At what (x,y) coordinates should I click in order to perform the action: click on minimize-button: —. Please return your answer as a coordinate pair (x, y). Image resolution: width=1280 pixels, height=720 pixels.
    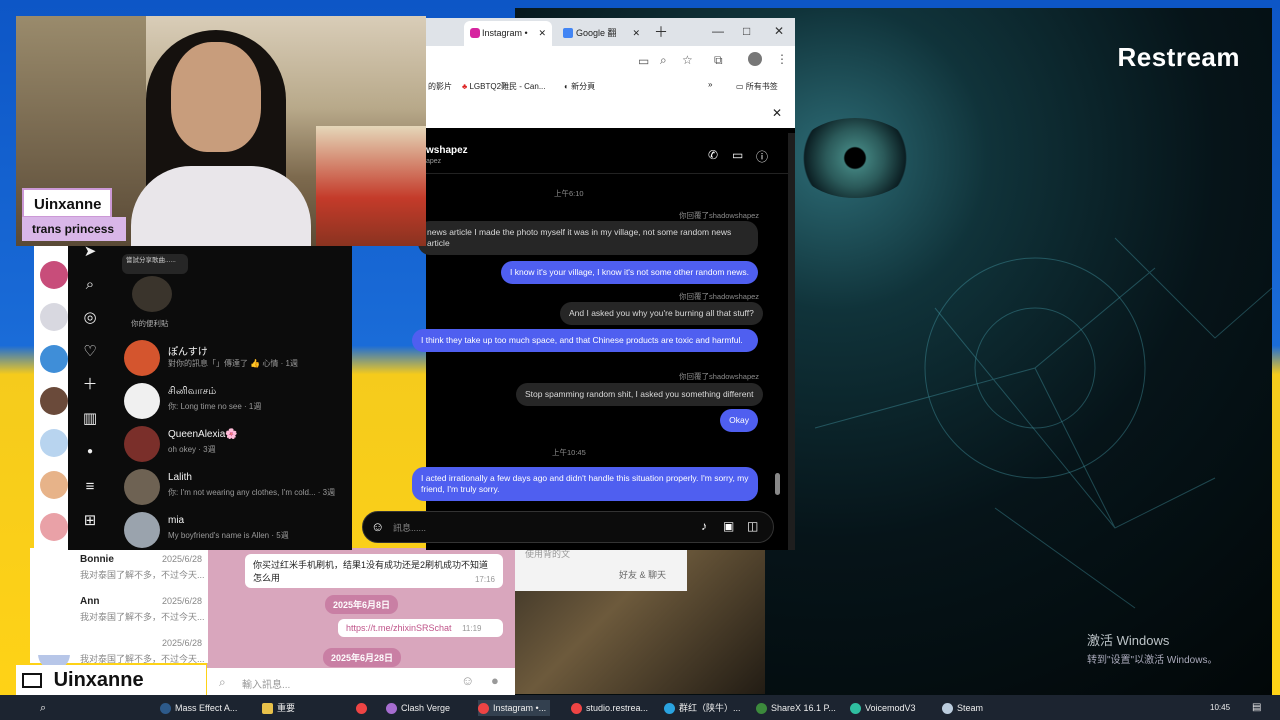
    Looking at the image, I should click on (718, 31).